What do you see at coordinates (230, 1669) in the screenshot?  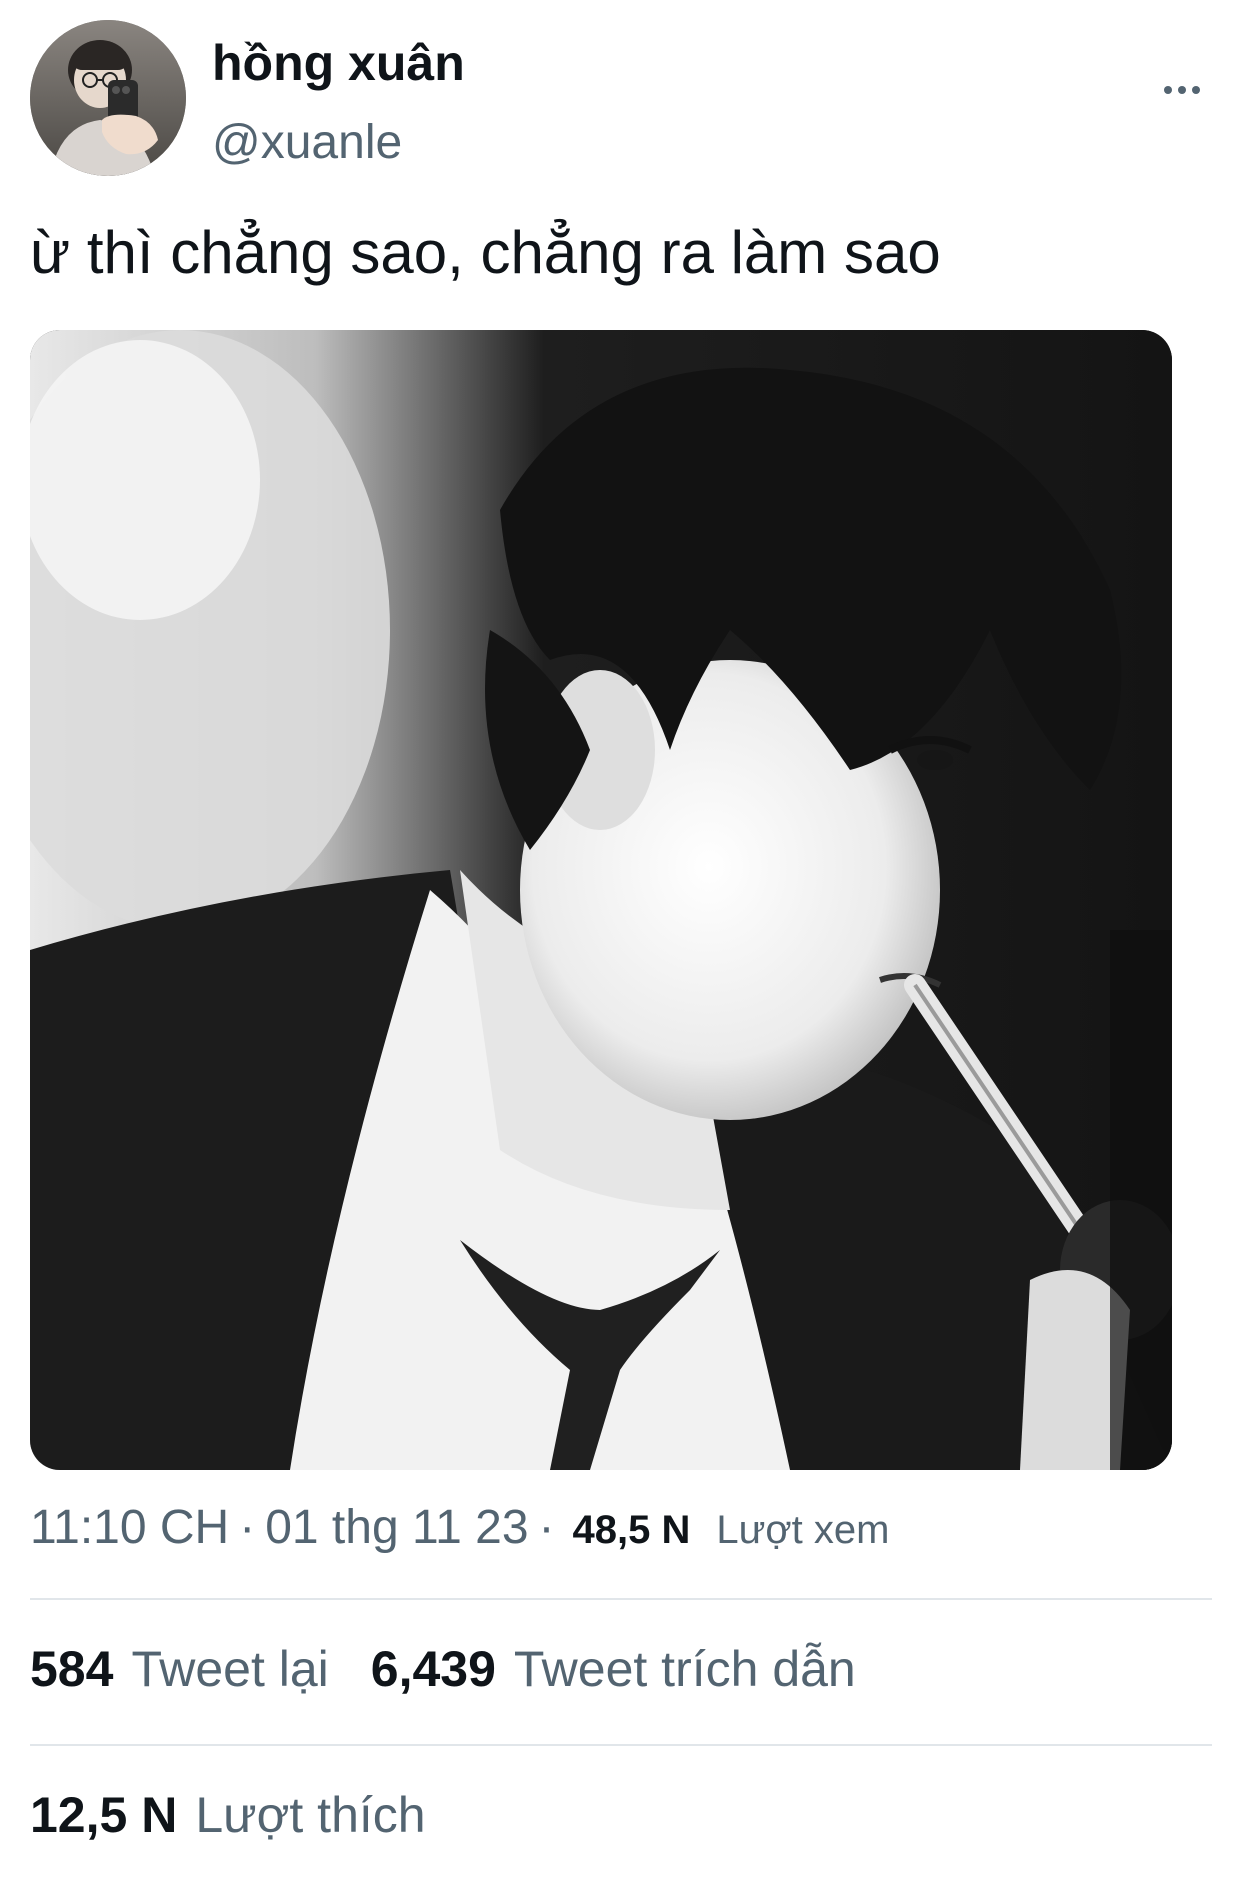 I see `retweets-label: Tweet lại` at bounding box center [230, 1669].